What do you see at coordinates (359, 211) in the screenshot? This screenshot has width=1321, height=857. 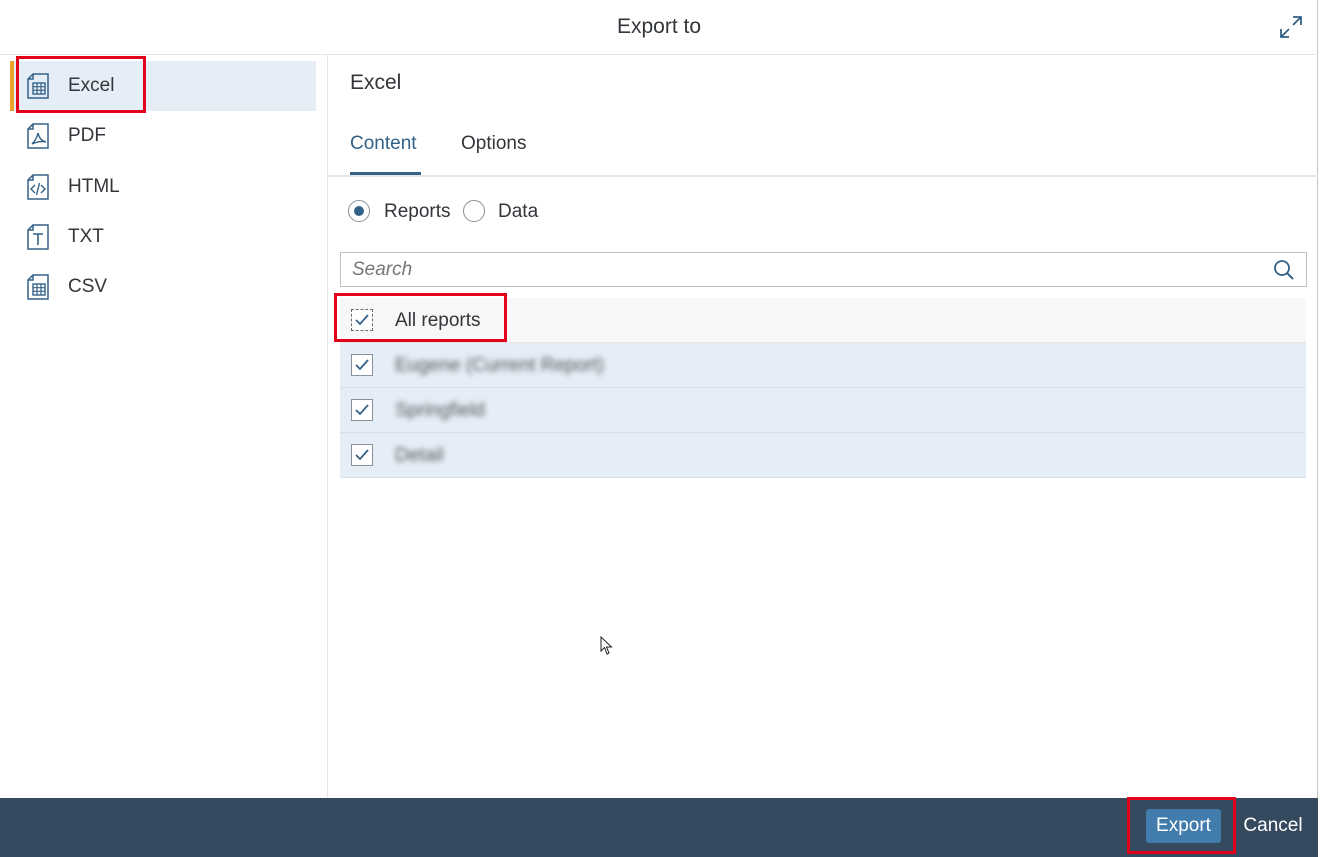 I see `radio-reports` at bounding box center [359, 211].